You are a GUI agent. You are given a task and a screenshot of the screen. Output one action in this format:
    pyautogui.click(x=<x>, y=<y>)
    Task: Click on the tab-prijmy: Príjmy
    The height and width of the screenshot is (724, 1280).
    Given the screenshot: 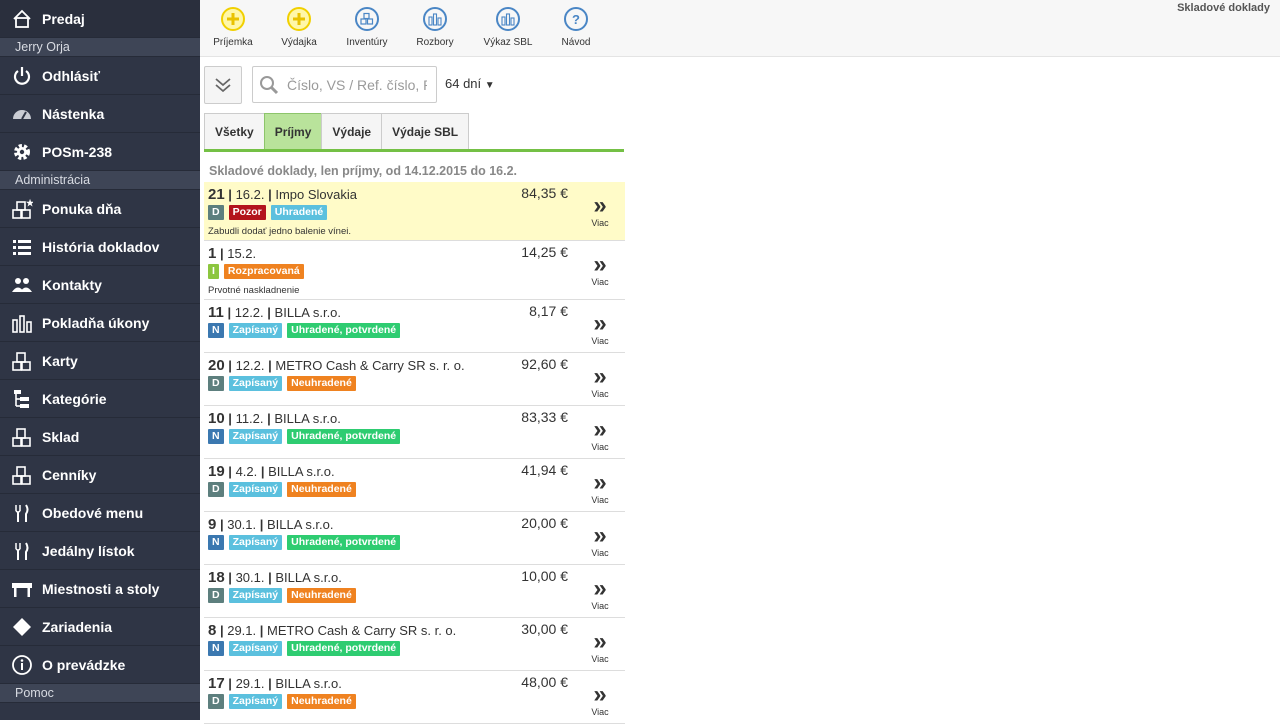 What is the action you would take?
    pyautogui.click(x=293, y=131)
    